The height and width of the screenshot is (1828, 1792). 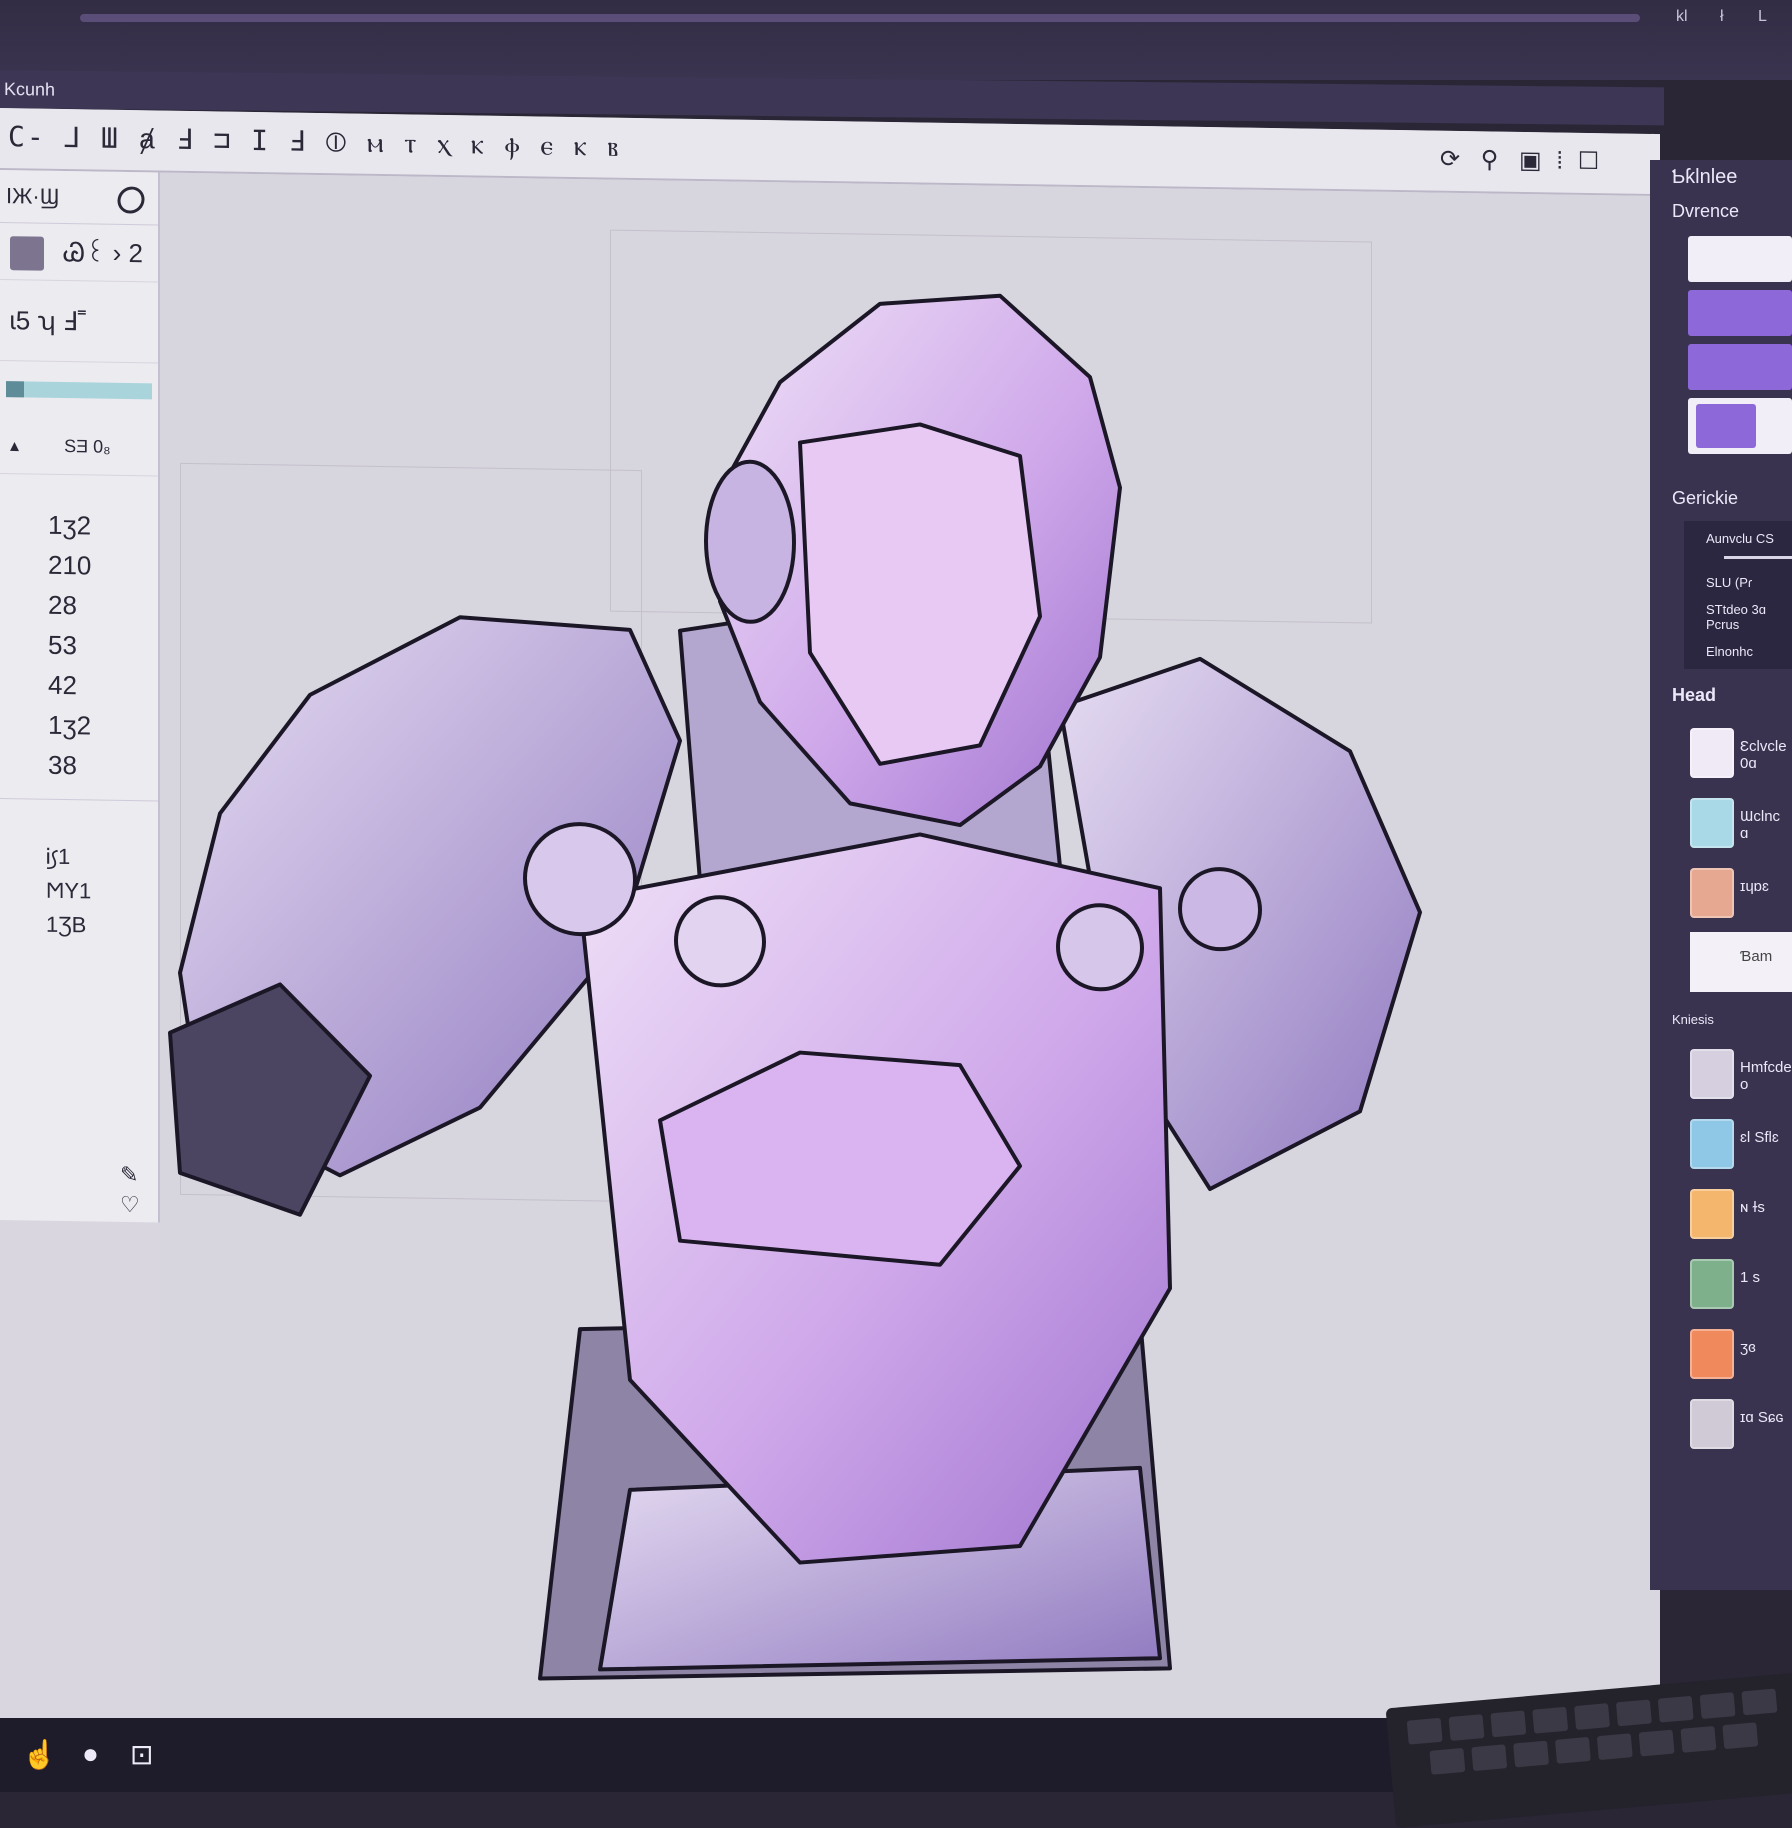 I want to click on layer-item: 1 s, so click(x=1741, y=1283).